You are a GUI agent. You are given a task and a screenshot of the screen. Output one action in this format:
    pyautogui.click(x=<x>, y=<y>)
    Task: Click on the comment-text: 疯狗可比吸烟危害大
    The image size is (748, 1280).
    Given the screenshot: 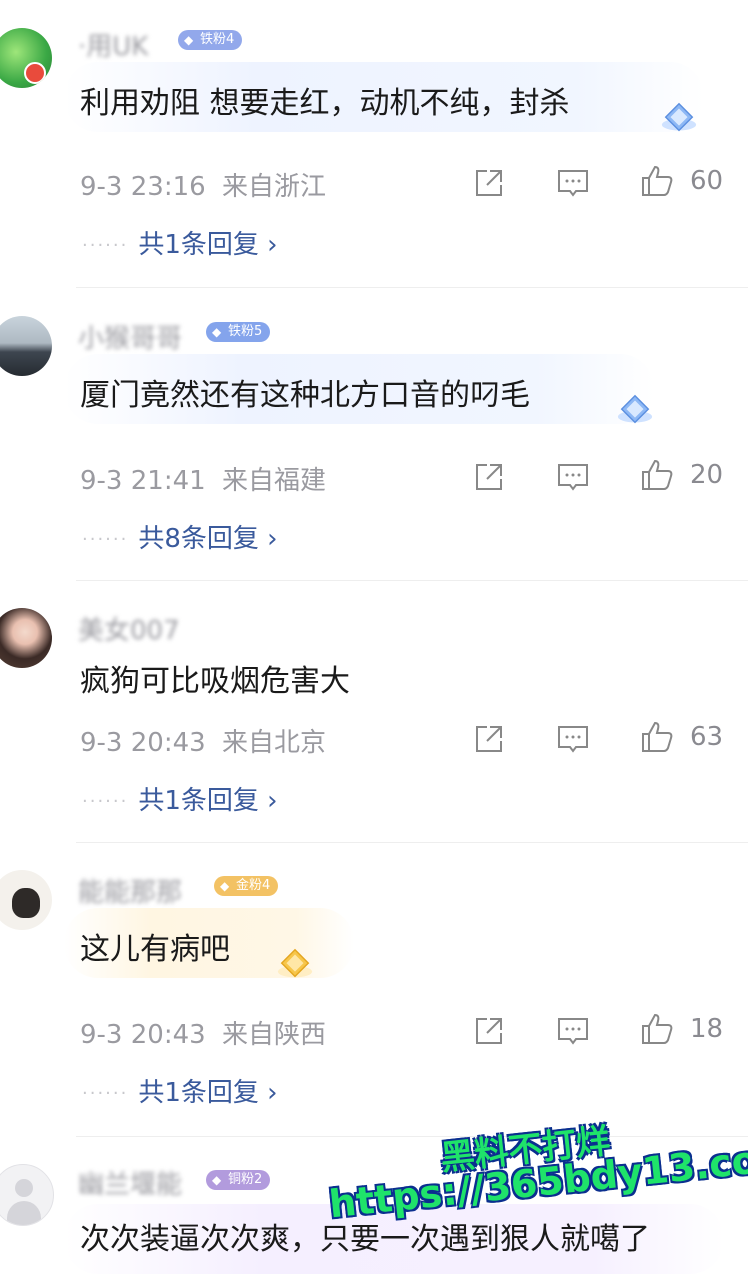 What is the action you would take?
    pyautogui.click(x=215, y=681)
    